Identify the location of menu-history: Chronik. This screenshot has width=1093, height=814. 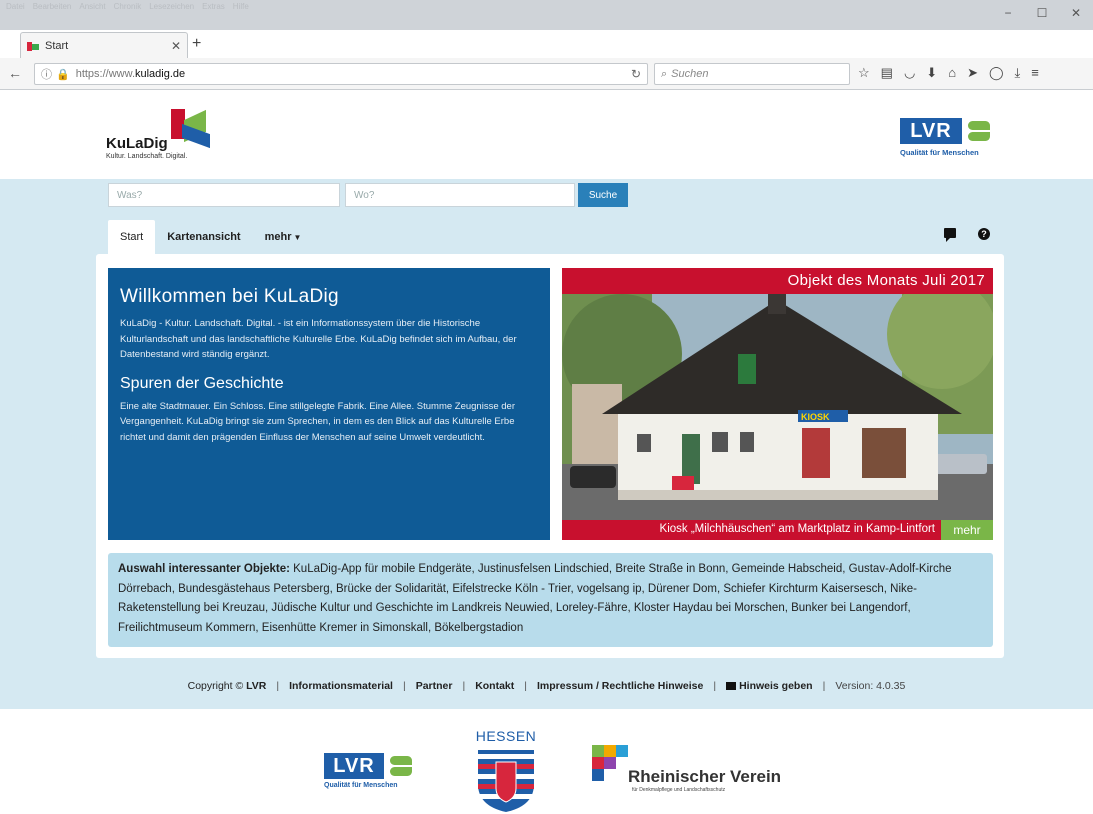
(128, 6).